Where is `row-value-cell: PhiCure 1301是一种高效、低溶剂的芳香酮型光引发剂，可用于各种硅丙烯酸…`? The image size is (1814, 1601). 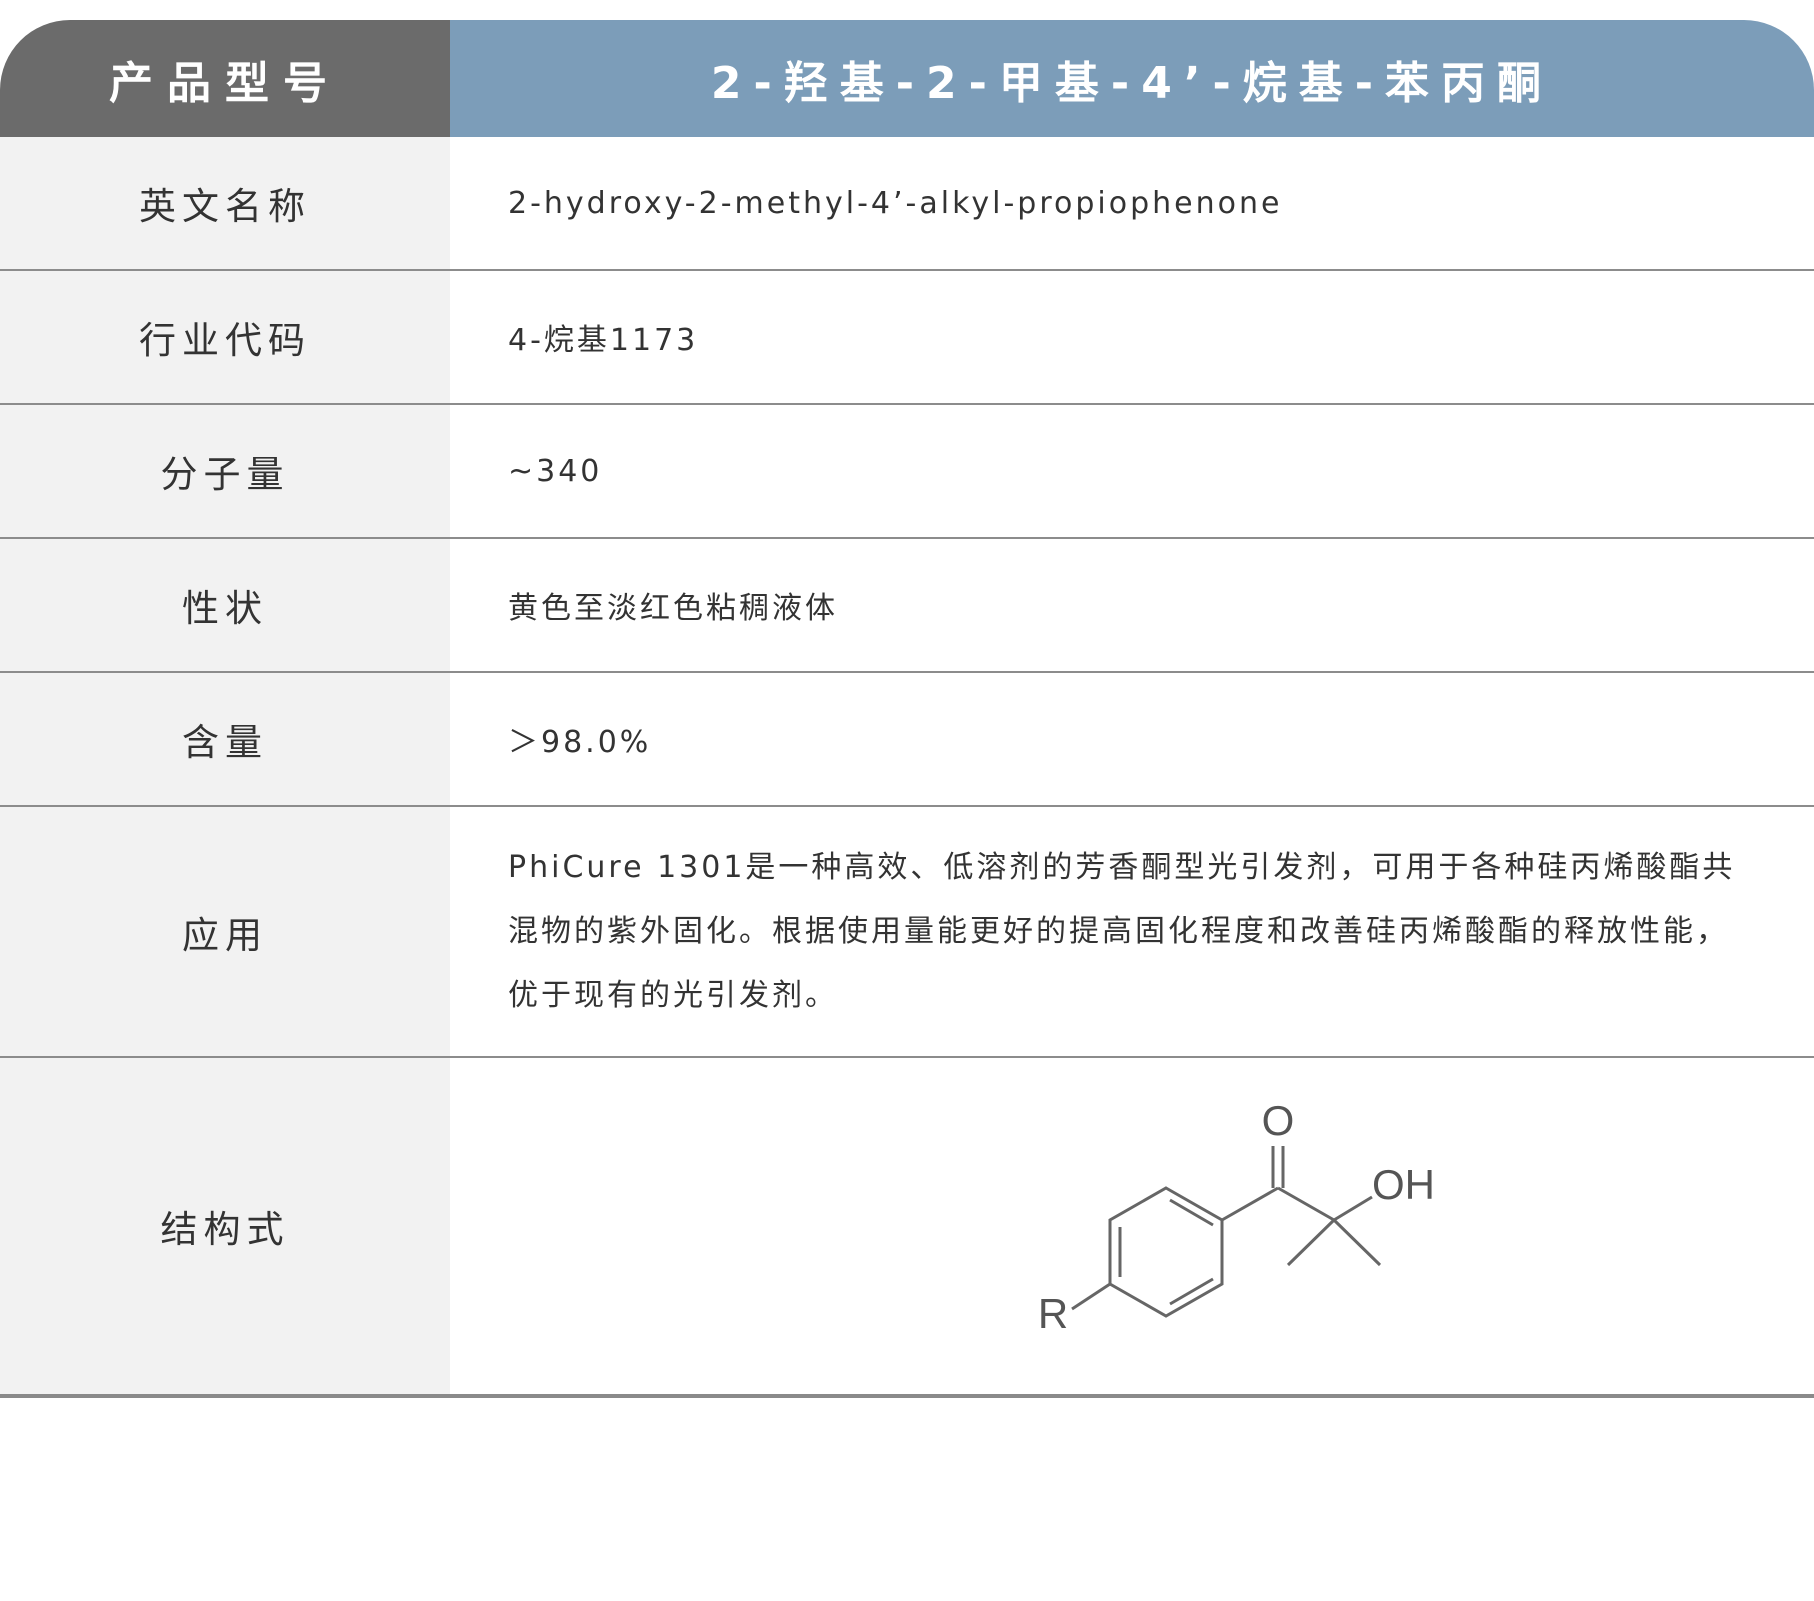 row-value-cell: PhiCure 1301是一种高效、低溶剂的芳香酮型光引发剂，可用于各种硅丙烯酸… is located at coordinates (1132, 931).